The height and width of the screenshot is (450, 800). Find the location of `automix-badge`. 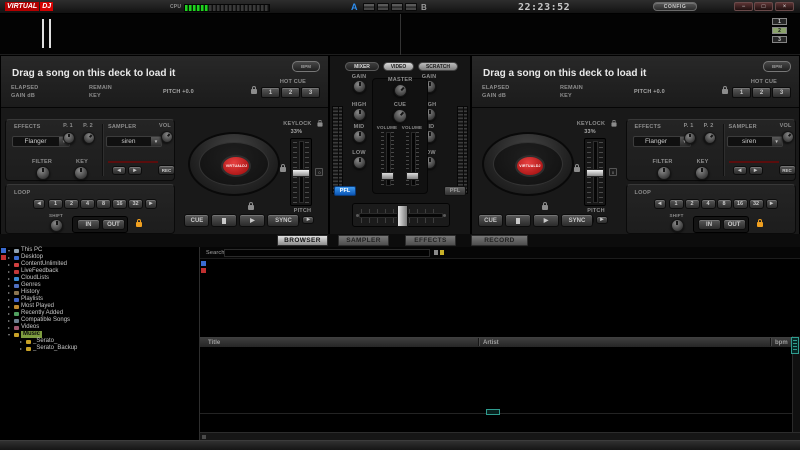

automix-badge is located at coordinates (493, 412).